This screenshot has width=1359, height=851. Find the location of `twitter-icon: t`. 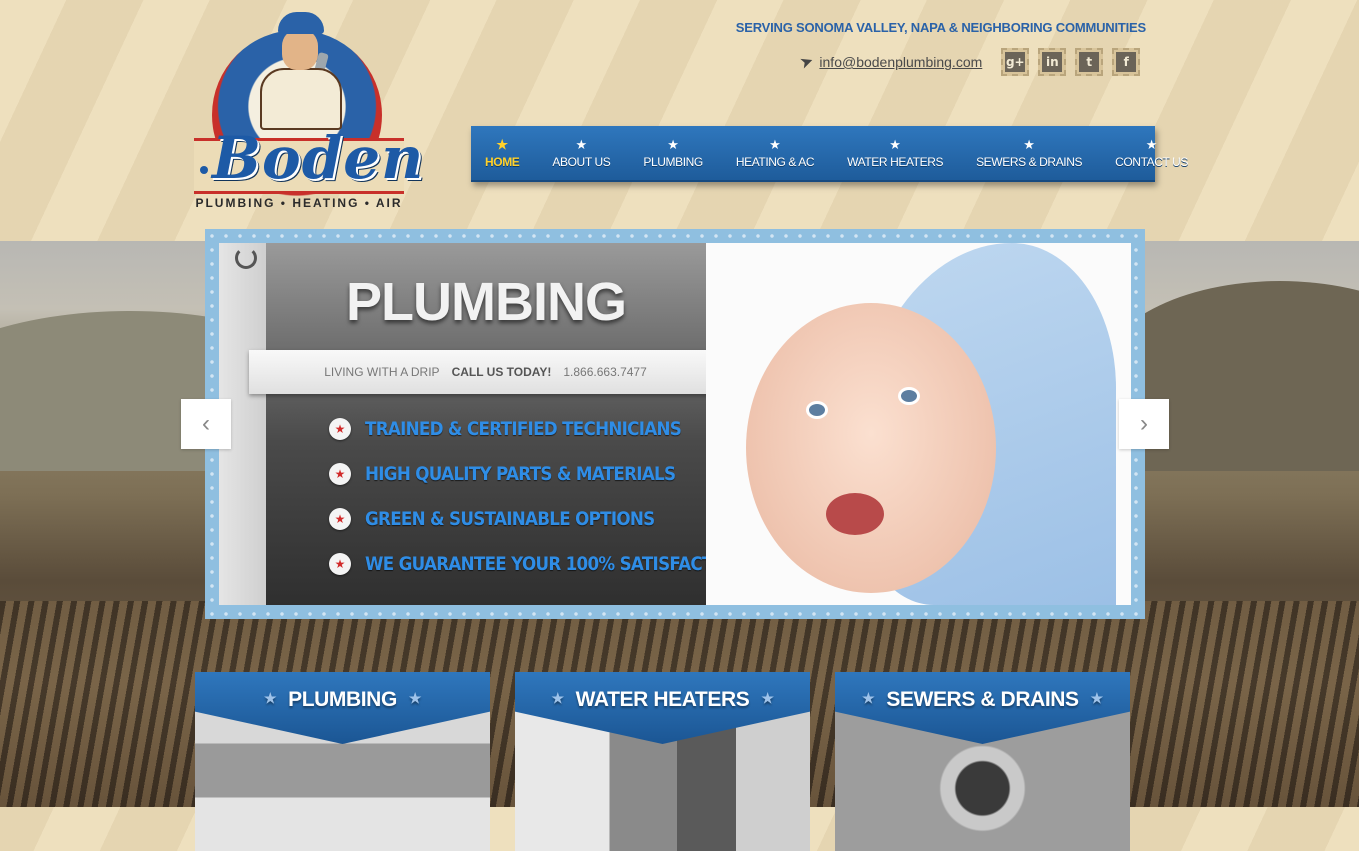

twitter-icon: t is located at coordinates (1089, 62).